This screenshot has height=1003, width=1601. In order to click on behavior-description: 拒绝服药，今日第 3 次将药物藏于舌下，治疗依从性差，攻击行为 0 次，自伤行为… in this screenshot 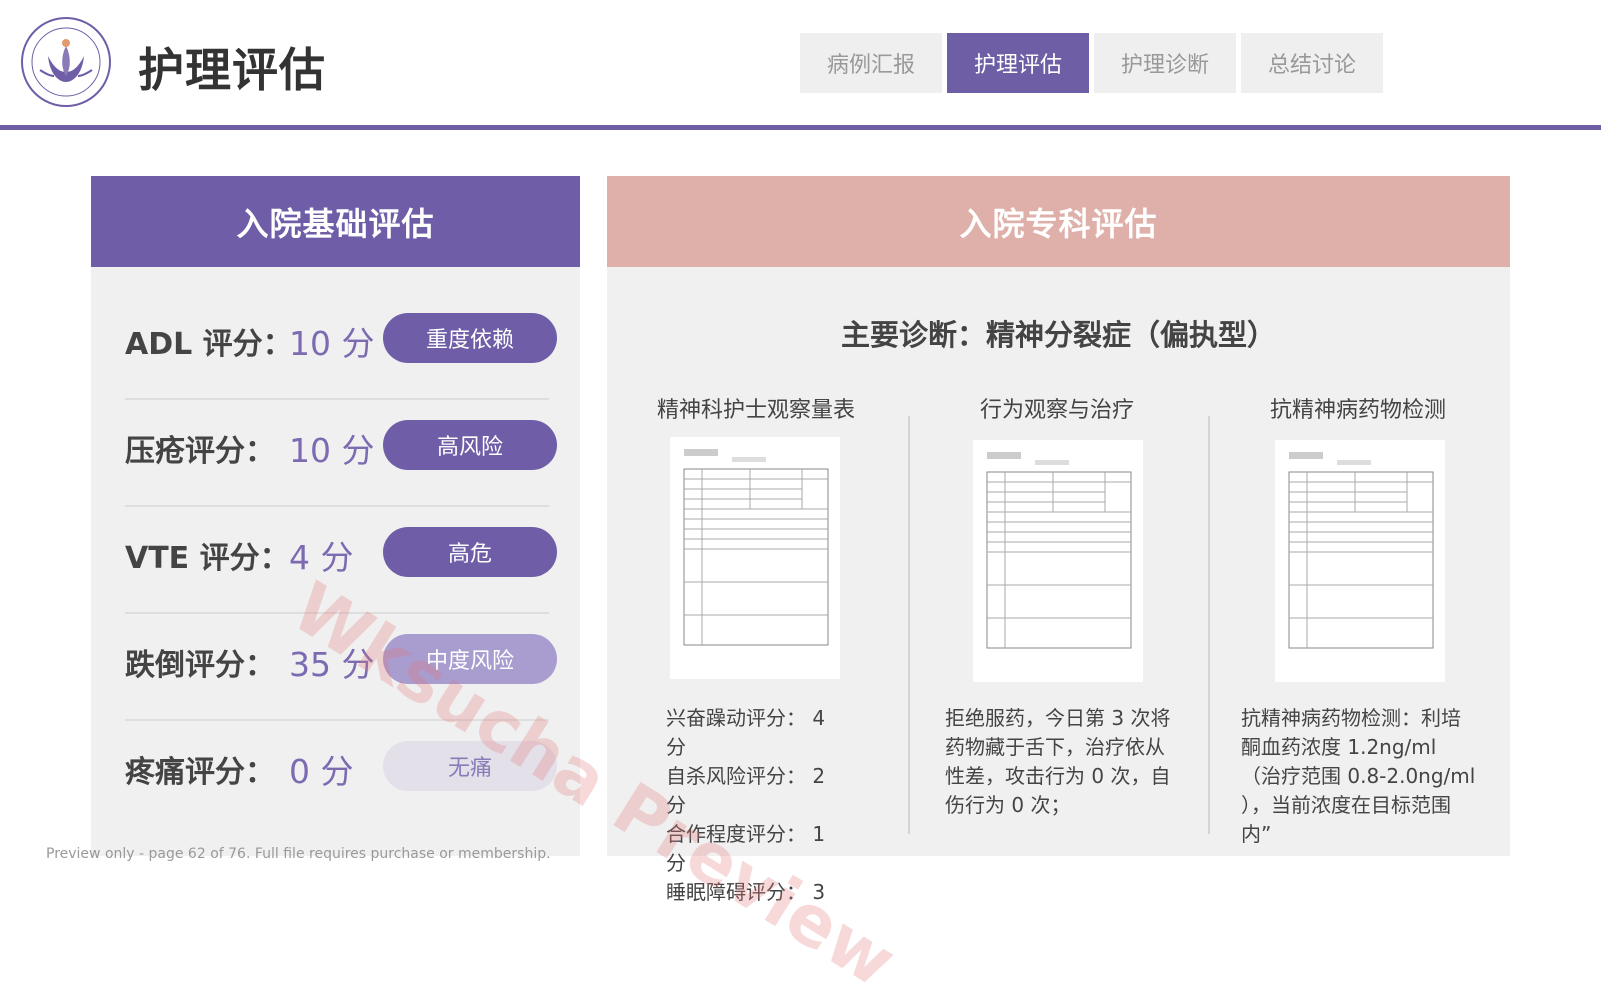, I will do `click(1058, 761)`.